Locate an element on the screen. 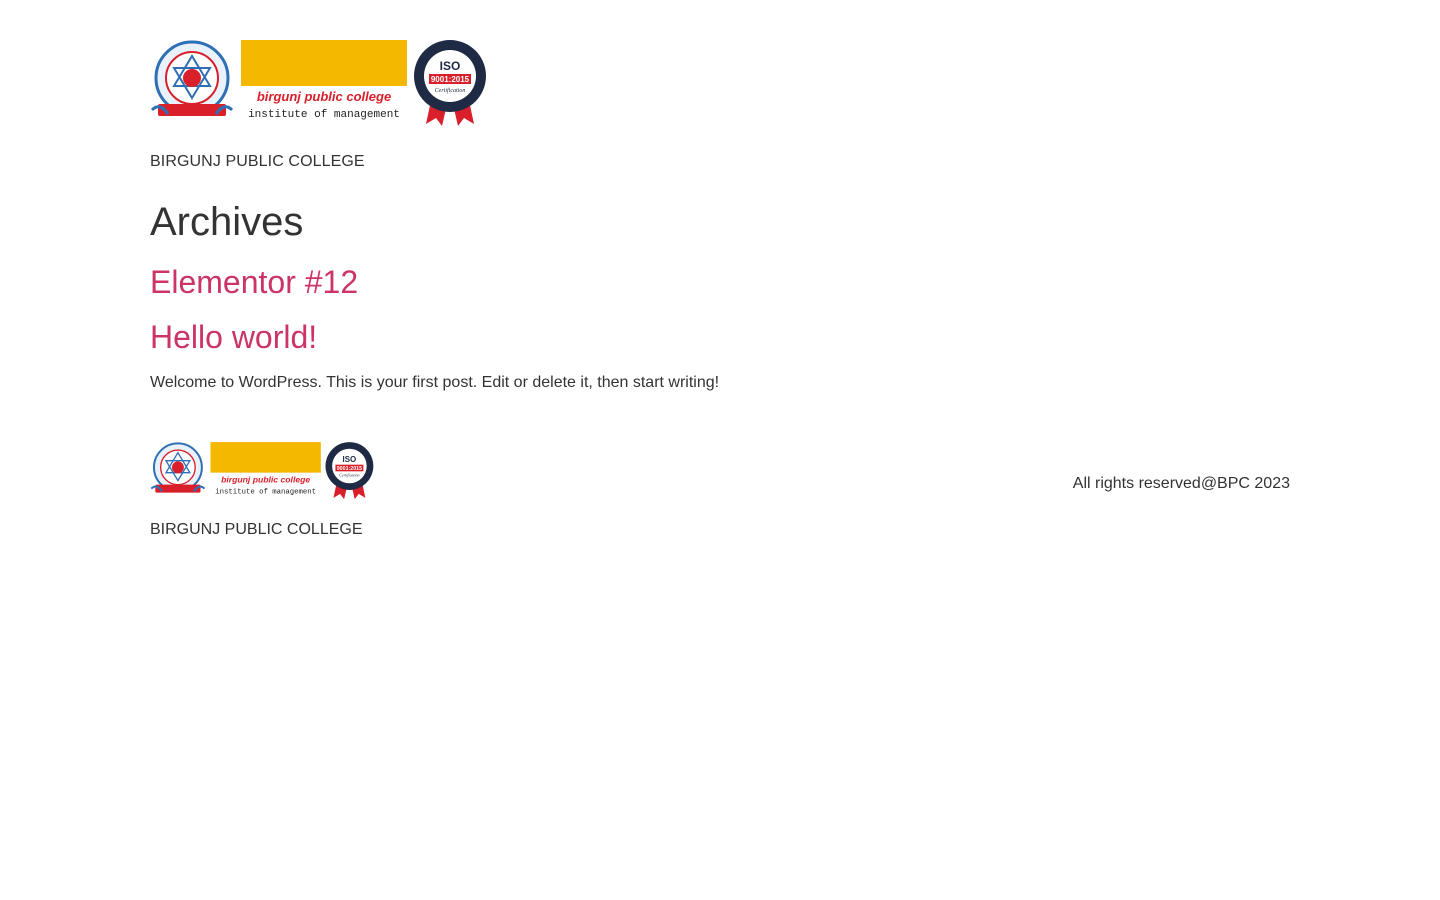 The height and width of the screenshot is (900, 1440). archive-title: Archives is located at coordinates (227, 222).